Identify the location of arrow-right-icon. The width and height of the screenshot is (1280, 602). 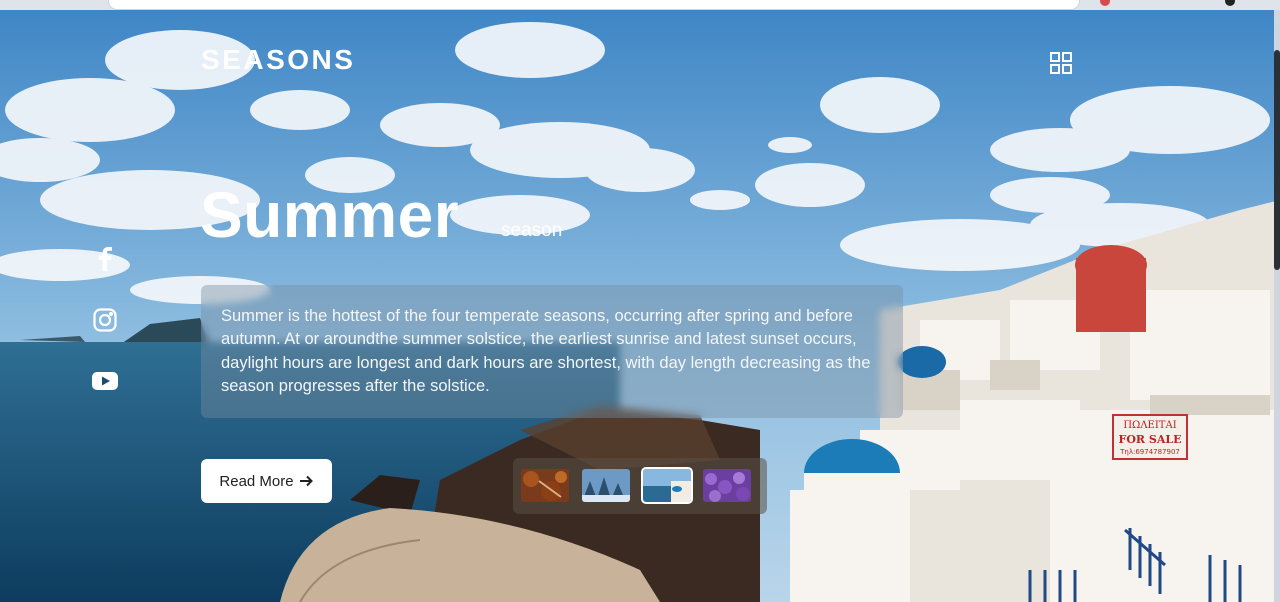
(306, 481).